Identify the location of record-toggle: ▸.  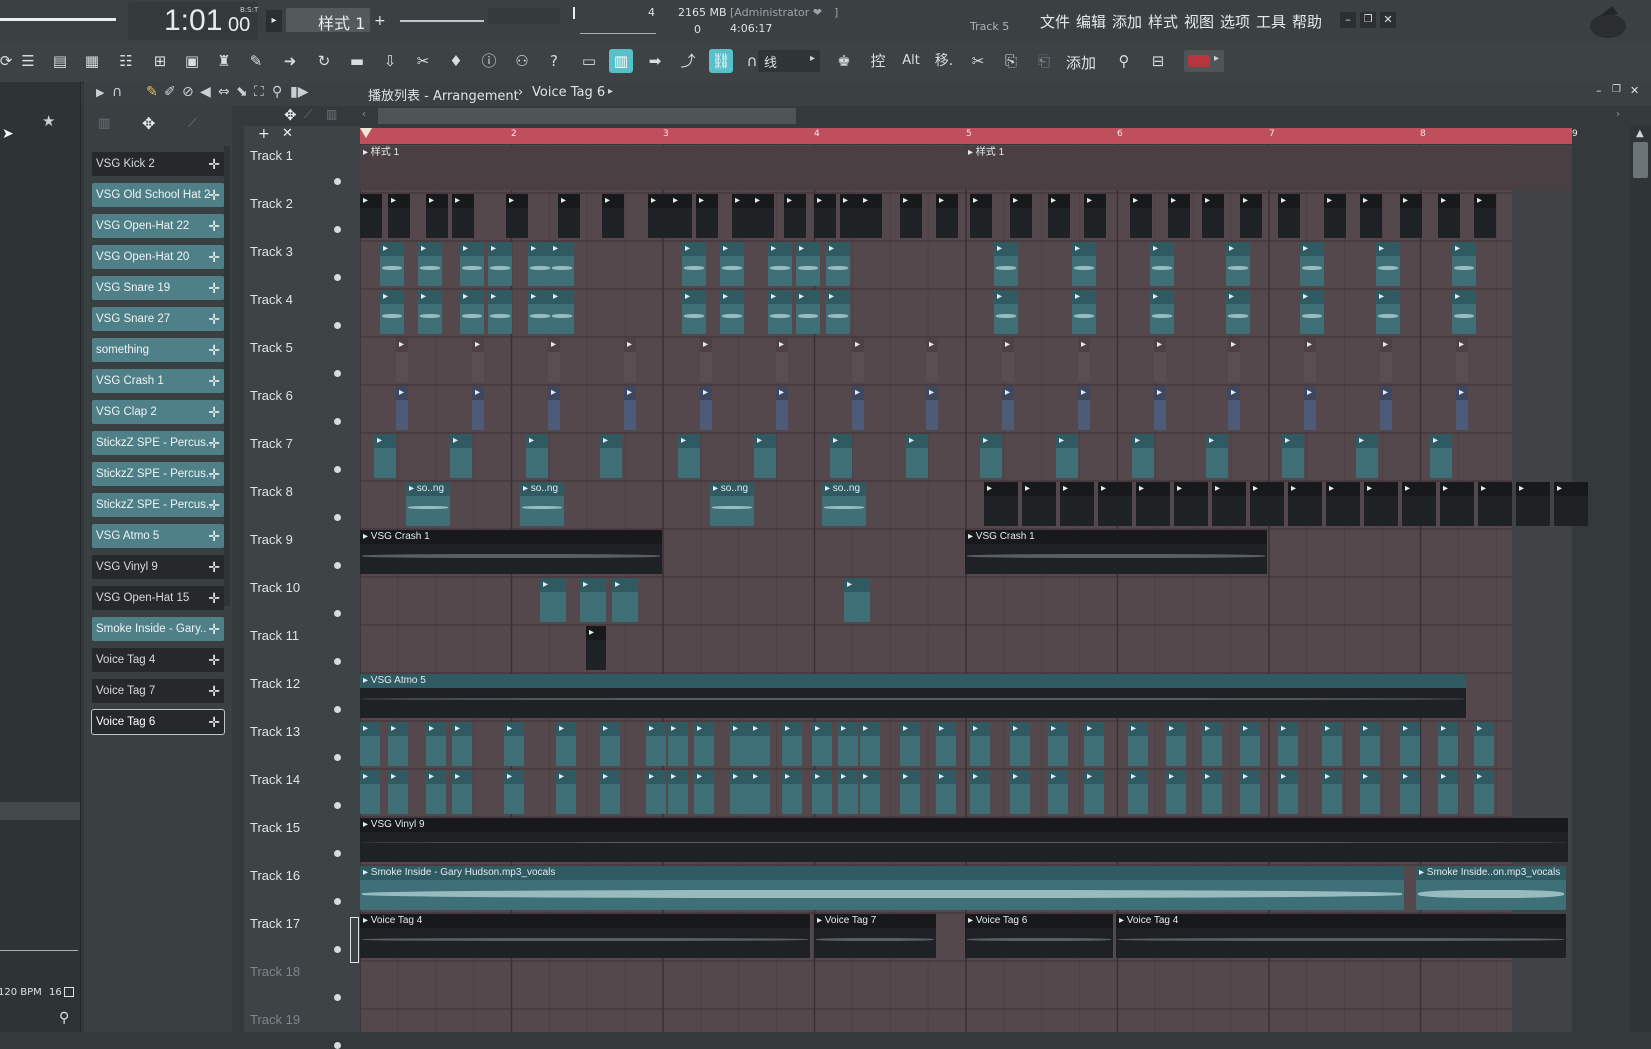
(1204, 61).